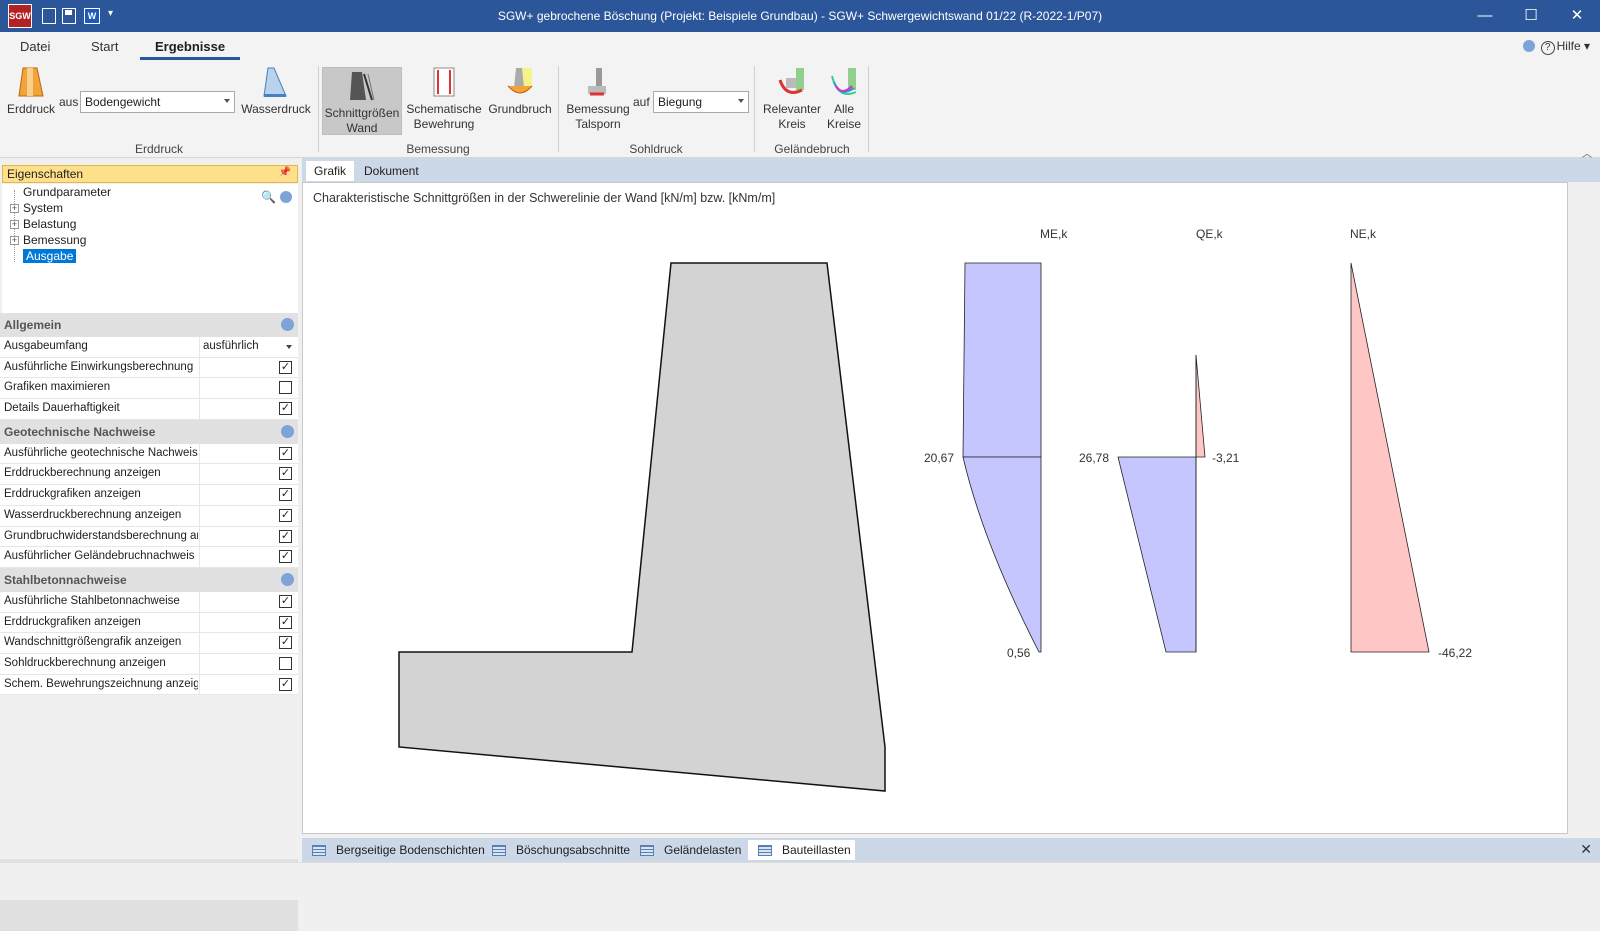 The height and width of the screenshot is (931, 1600). I want to click on property-row: Ausführliche Stahlbetonnachweise ✓, so click(149, 602).